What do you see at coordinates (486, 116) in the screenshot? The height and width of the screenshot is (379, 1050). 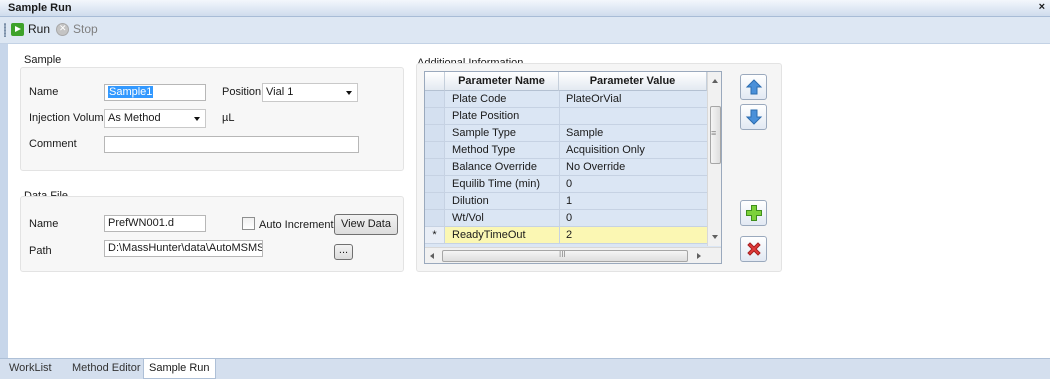 I see `param-name: Plate Position` at bounding box center [486, 116].